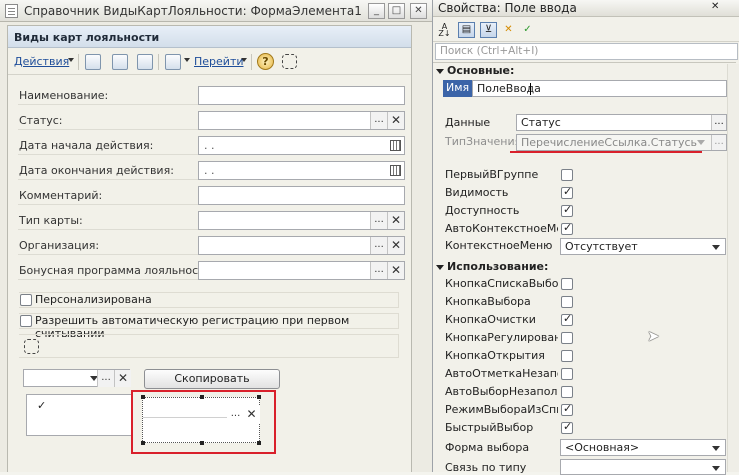 The image size is (739, 475). Describe the element at coordinates (376, 11) in the screenshot. I see `minimize-icon: _` at that location.